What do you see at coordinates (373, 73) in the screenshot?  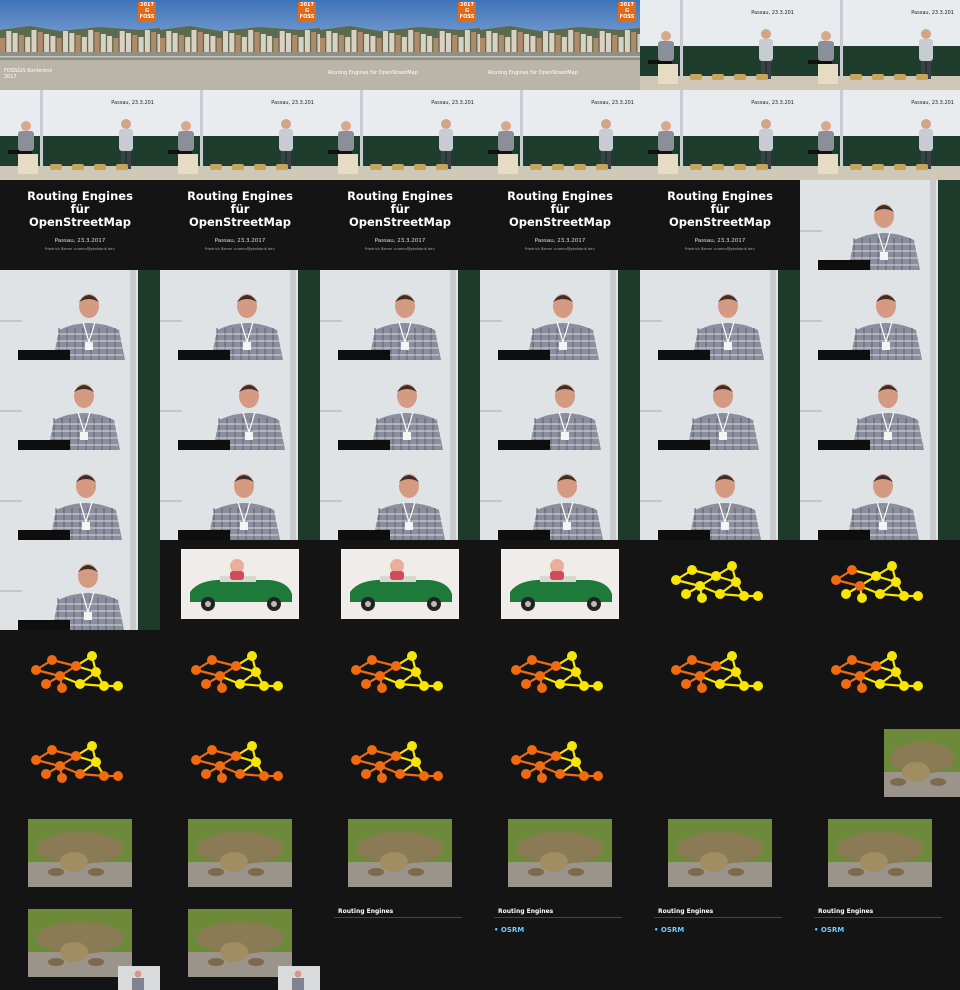 I see `talk-title-bar: Routing Engines für OpenStreetMap` at bounding box center [373, 73].